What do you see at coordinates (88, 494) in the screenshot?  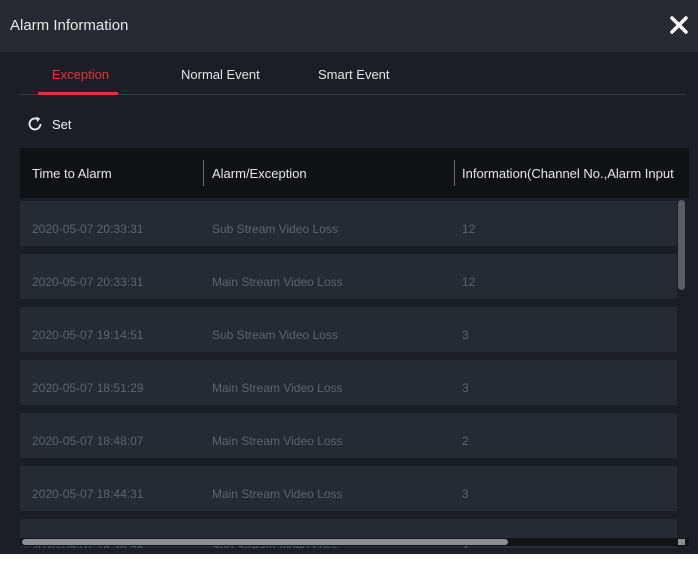 I see `cell-time: 2020-05-07 18:44:31` at bounding box center [88, 494].